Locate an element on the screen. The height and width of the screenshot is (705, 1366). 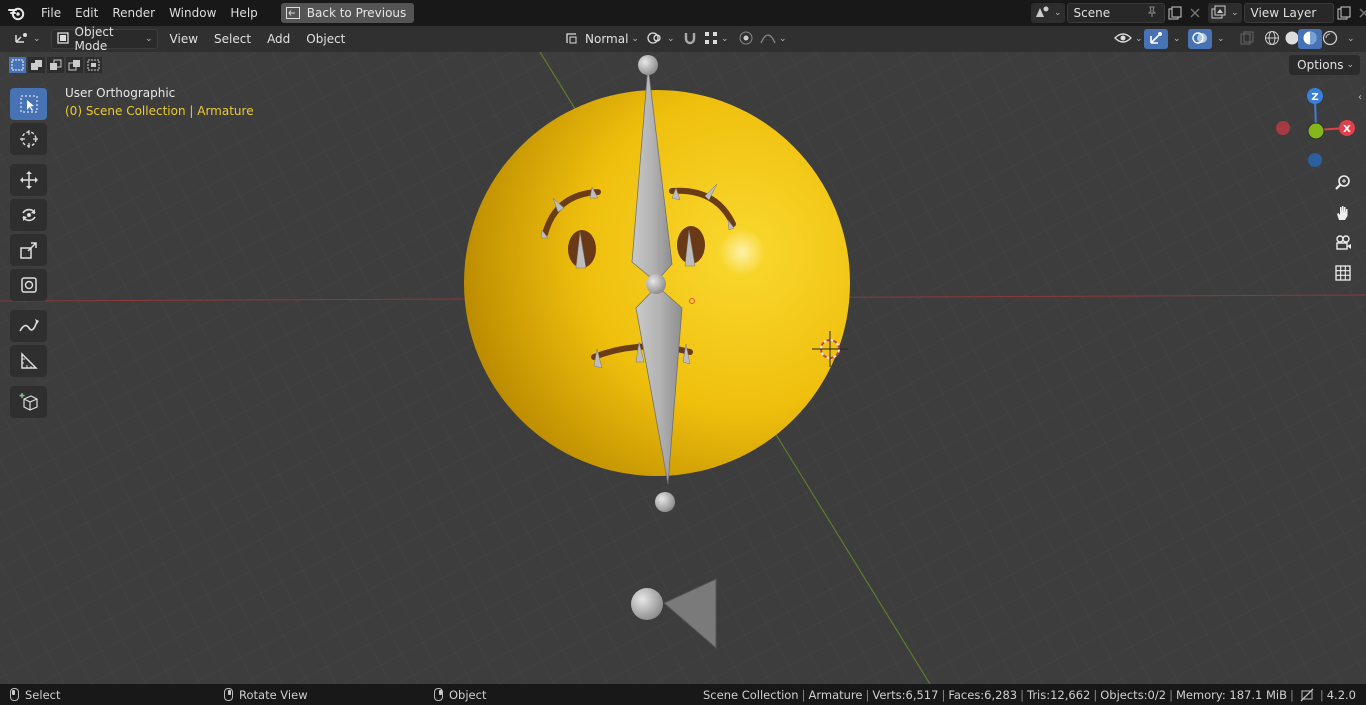
hand-icon is located at coordinates (1342, 213).